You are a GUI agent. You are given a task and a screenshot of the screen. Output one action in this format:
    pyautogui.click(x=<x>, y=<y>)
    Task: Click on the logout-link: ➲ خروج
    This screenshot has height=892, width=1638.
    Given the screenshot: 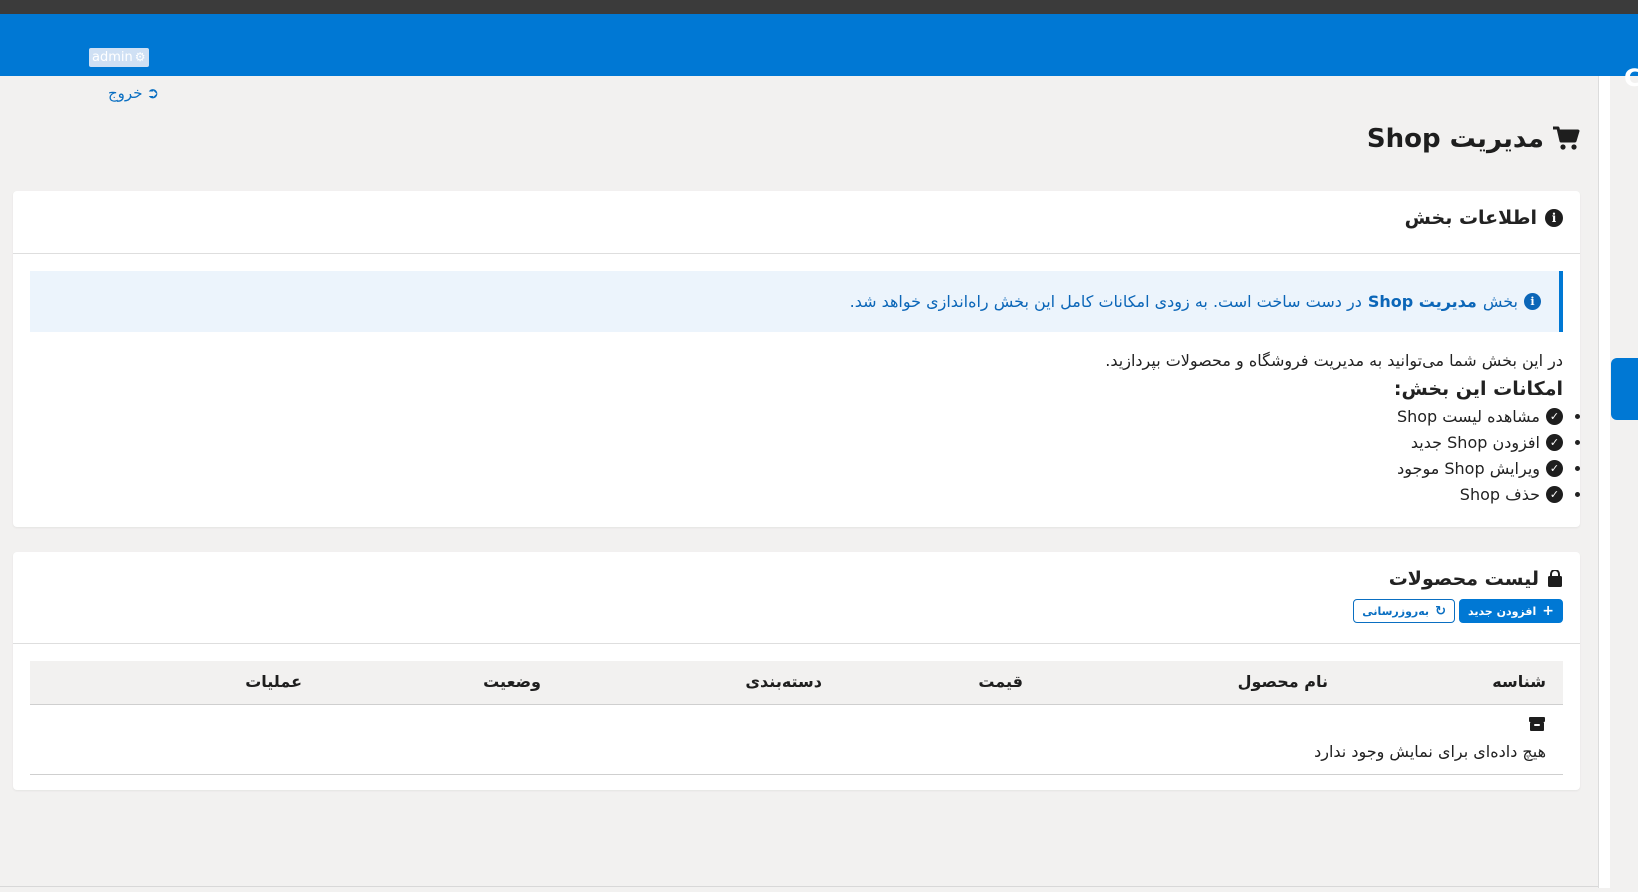 What is the action you would take?
    pyautogui.click(x=133, y=93)
    